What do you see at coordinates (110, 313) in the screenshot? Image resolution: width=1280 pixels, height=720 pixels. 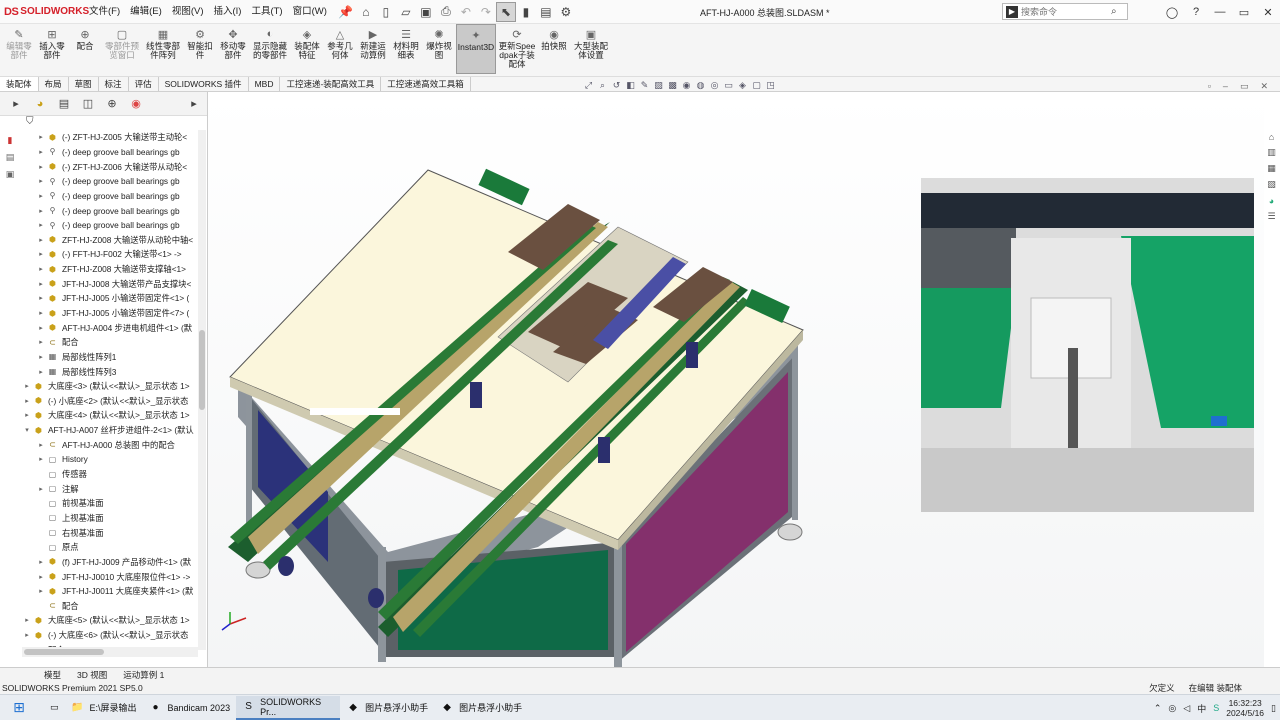 I see `tree-item: ▸ ⬢ JFT-HJ-J005 小输送带固定件<7> (` at bounding box center [110, 313].